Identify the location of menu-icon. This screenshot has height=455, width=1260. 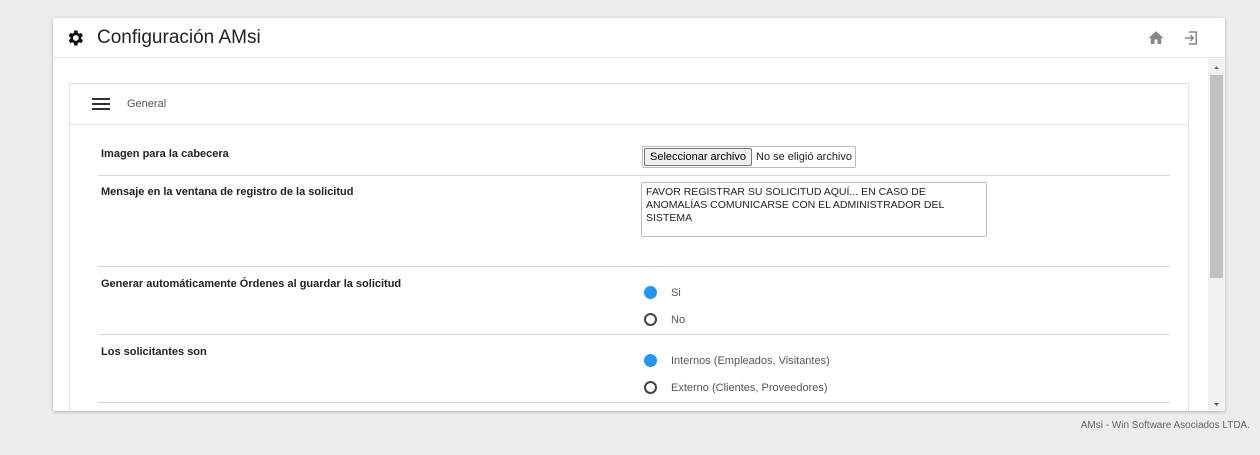
(101, 104).